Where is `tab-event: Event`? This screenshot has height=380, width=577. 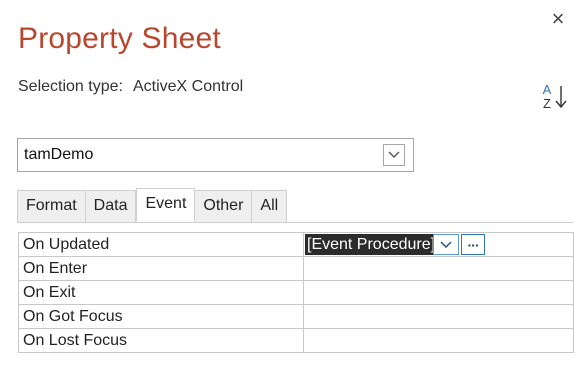 tab-event: Event is located at coordinates (166, 205).